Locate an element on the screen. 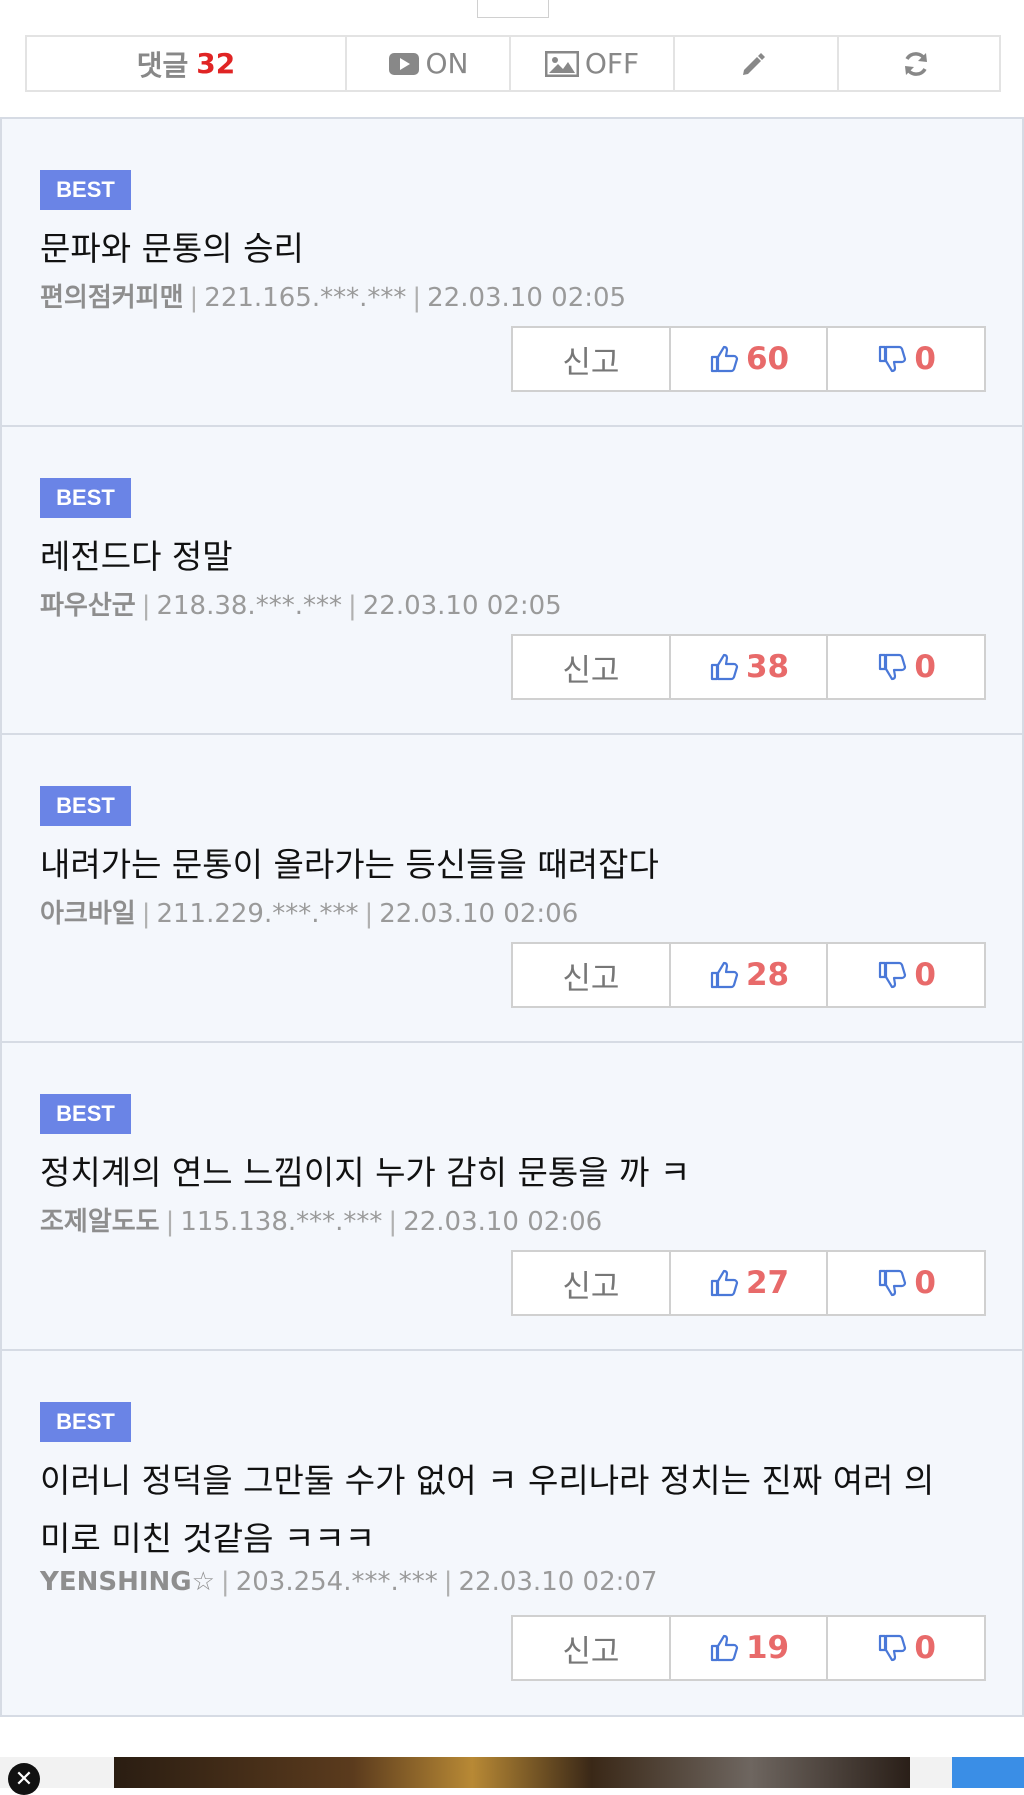 The image size is (1024, 1795). comment-text: 레전드다 정말 is located at coordinates (136, 556).